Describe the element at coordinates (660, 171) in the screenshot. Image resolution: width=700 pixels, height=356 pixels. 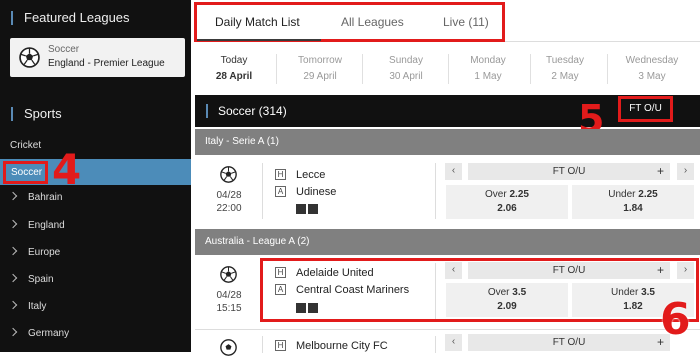
I see `plus-icon: +` at that location.